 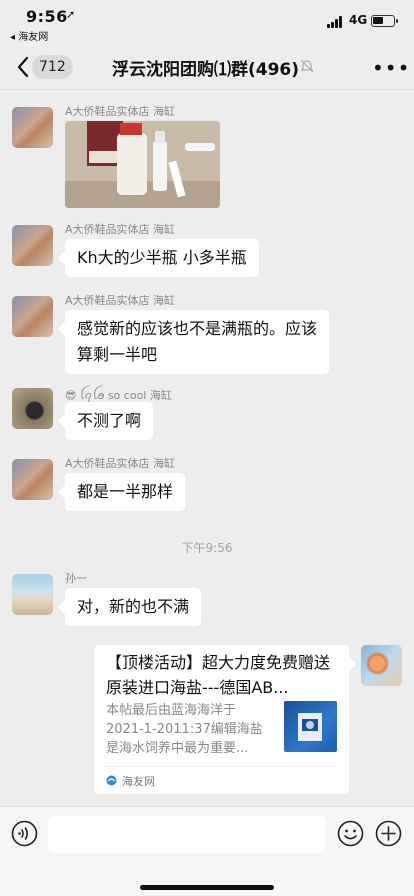 I want to click on message-bubble: 对，新的也不满, so click(x=133, y=607).